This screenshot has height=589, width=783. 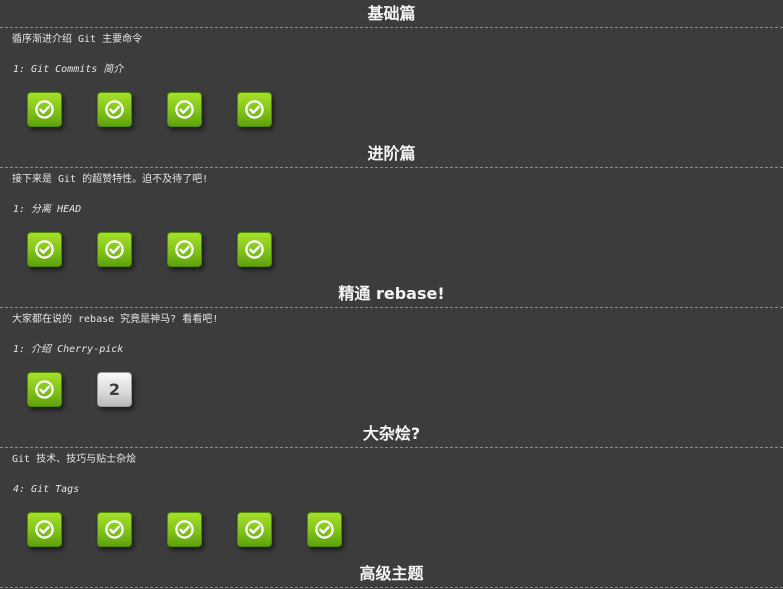 What do you see at coordinates (68, 349) in the screenshot?
I see `section-current-level: 1: 介绍 Cherry-pick` at bounding box center [68, 349].